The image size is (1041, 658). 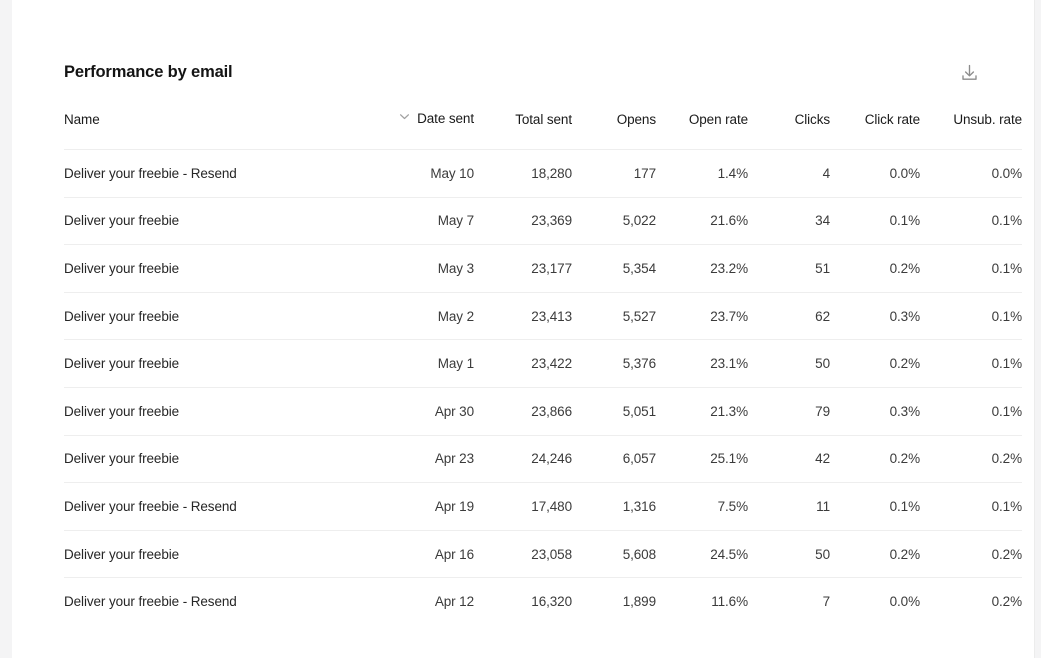 I want to click on cell-opens: 5,051, so click(x=614, y=411).